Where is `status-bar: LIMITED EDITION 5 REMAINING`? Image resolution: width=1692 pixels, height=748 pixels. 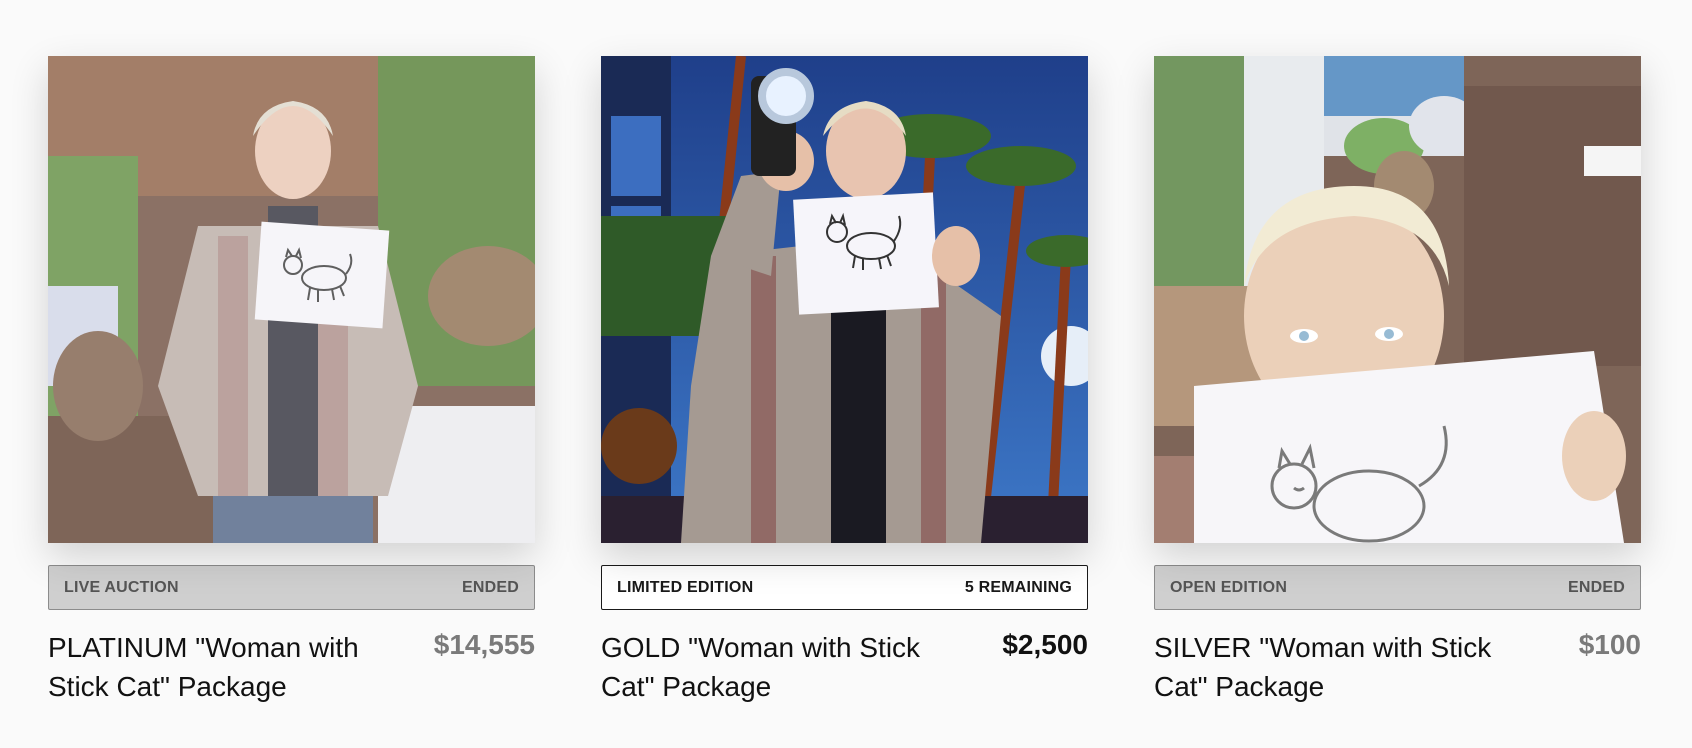
status-bar: LIMITED EDITION 5 REMAINING is located at coordinates (844, 587).